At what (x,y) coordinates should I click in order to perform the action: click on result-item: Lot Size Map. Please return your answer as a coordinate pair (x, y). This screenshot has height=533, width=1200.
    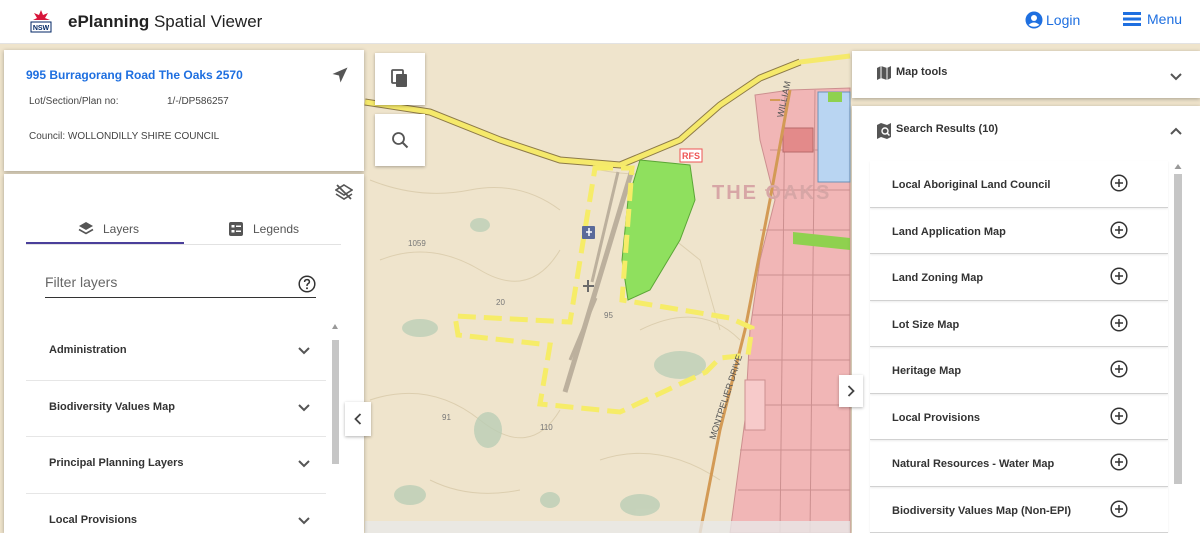
    Looking at the image, I should click on (1019, 324).